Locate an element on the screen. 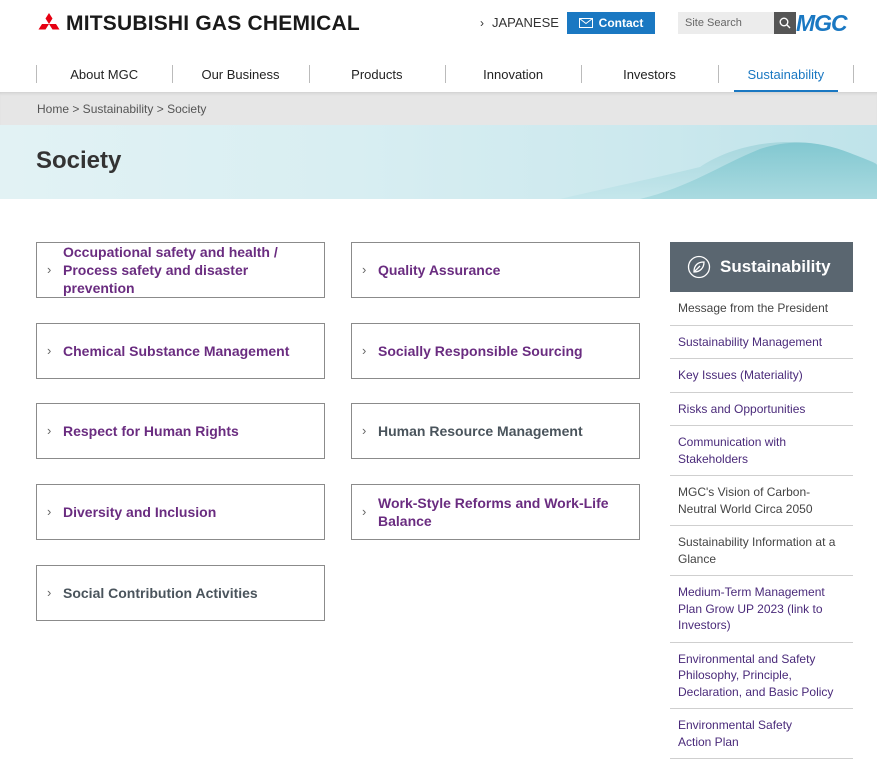 This screenshot has width=877, height=762. nav-label: Our Business is located at coordinates (240, 74).